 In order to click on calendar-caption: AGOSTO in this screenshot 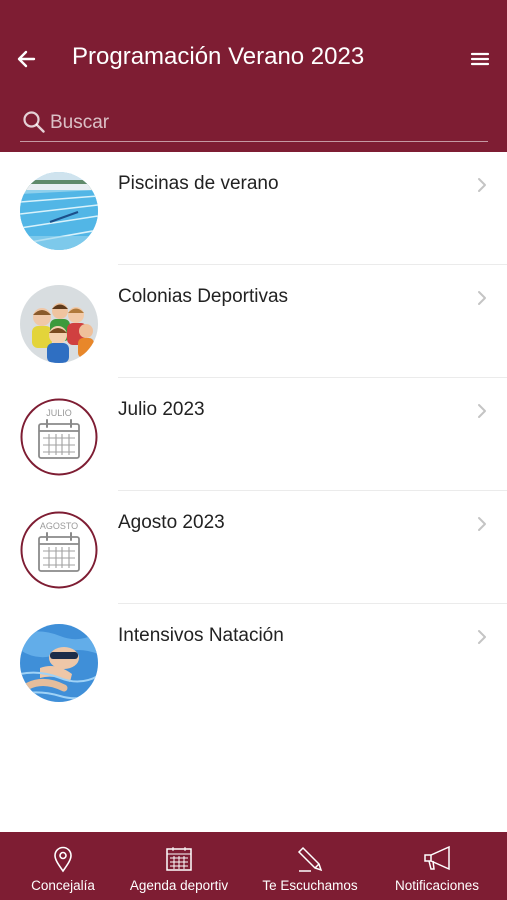, I will do `click(59, 526)`.